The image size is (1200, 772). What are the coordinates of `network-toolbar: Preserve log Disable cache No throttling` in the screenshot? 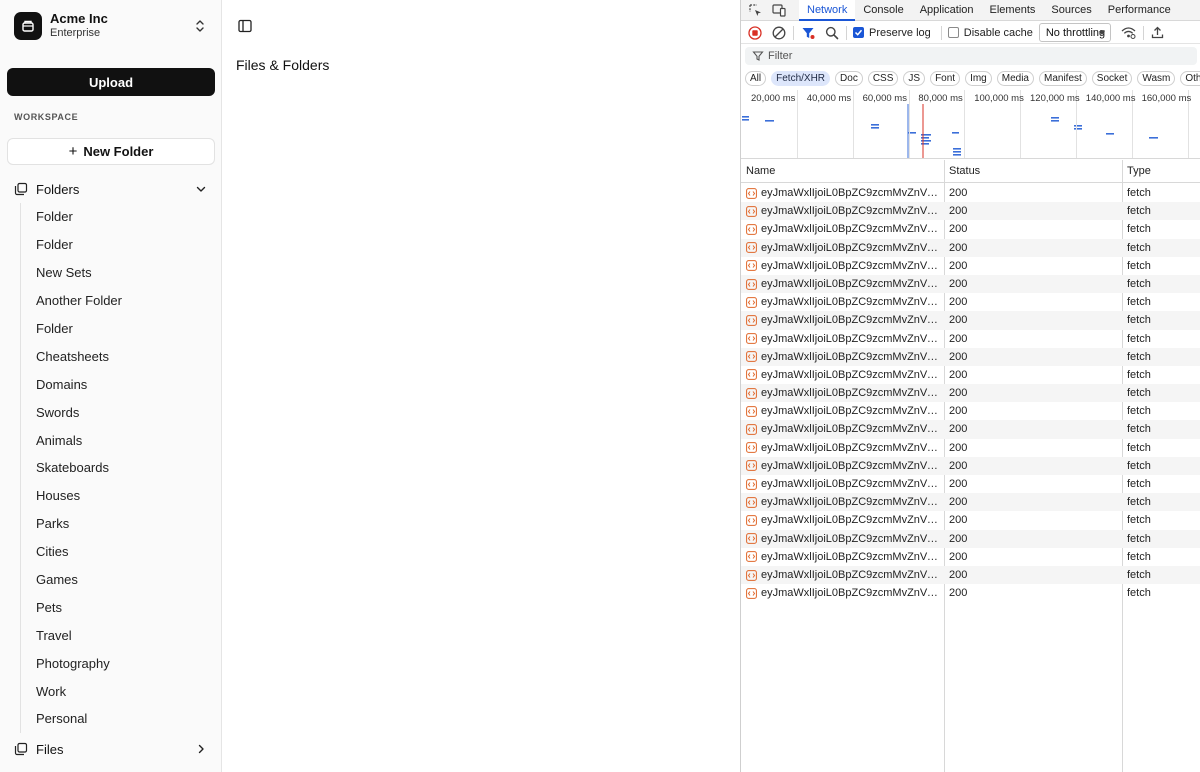 It's located at (970, 33).